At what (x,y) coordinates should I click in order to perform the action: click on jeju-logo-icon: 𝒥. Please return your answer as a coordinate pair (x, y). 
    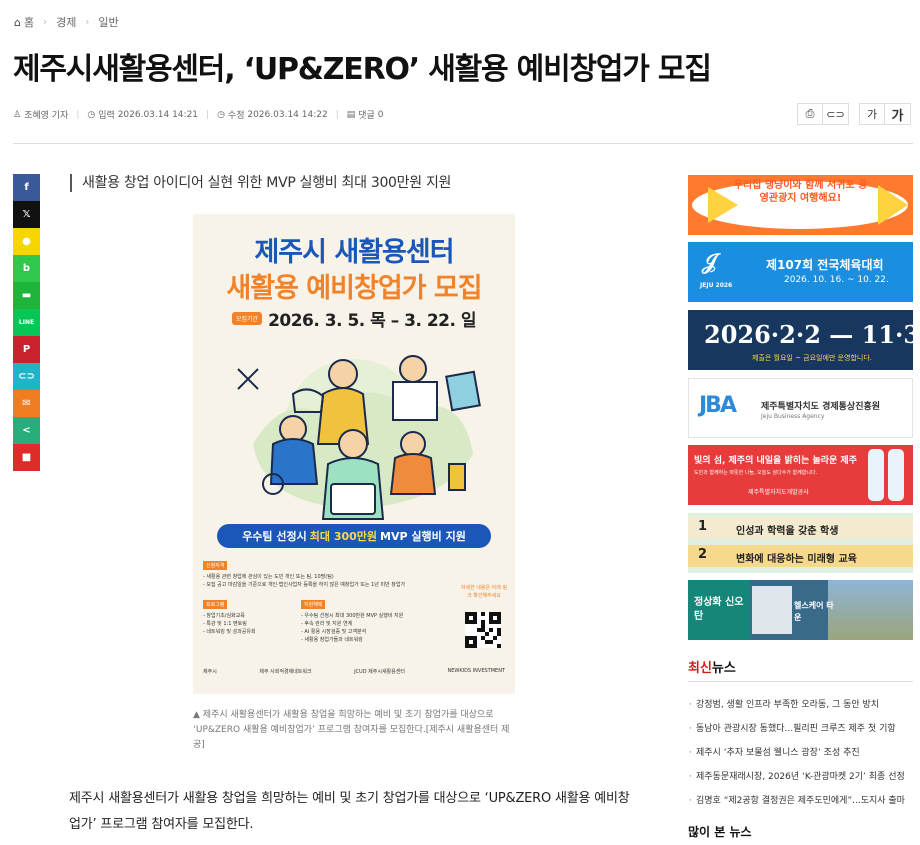
    Looking at the image, I should click on (710, 262).